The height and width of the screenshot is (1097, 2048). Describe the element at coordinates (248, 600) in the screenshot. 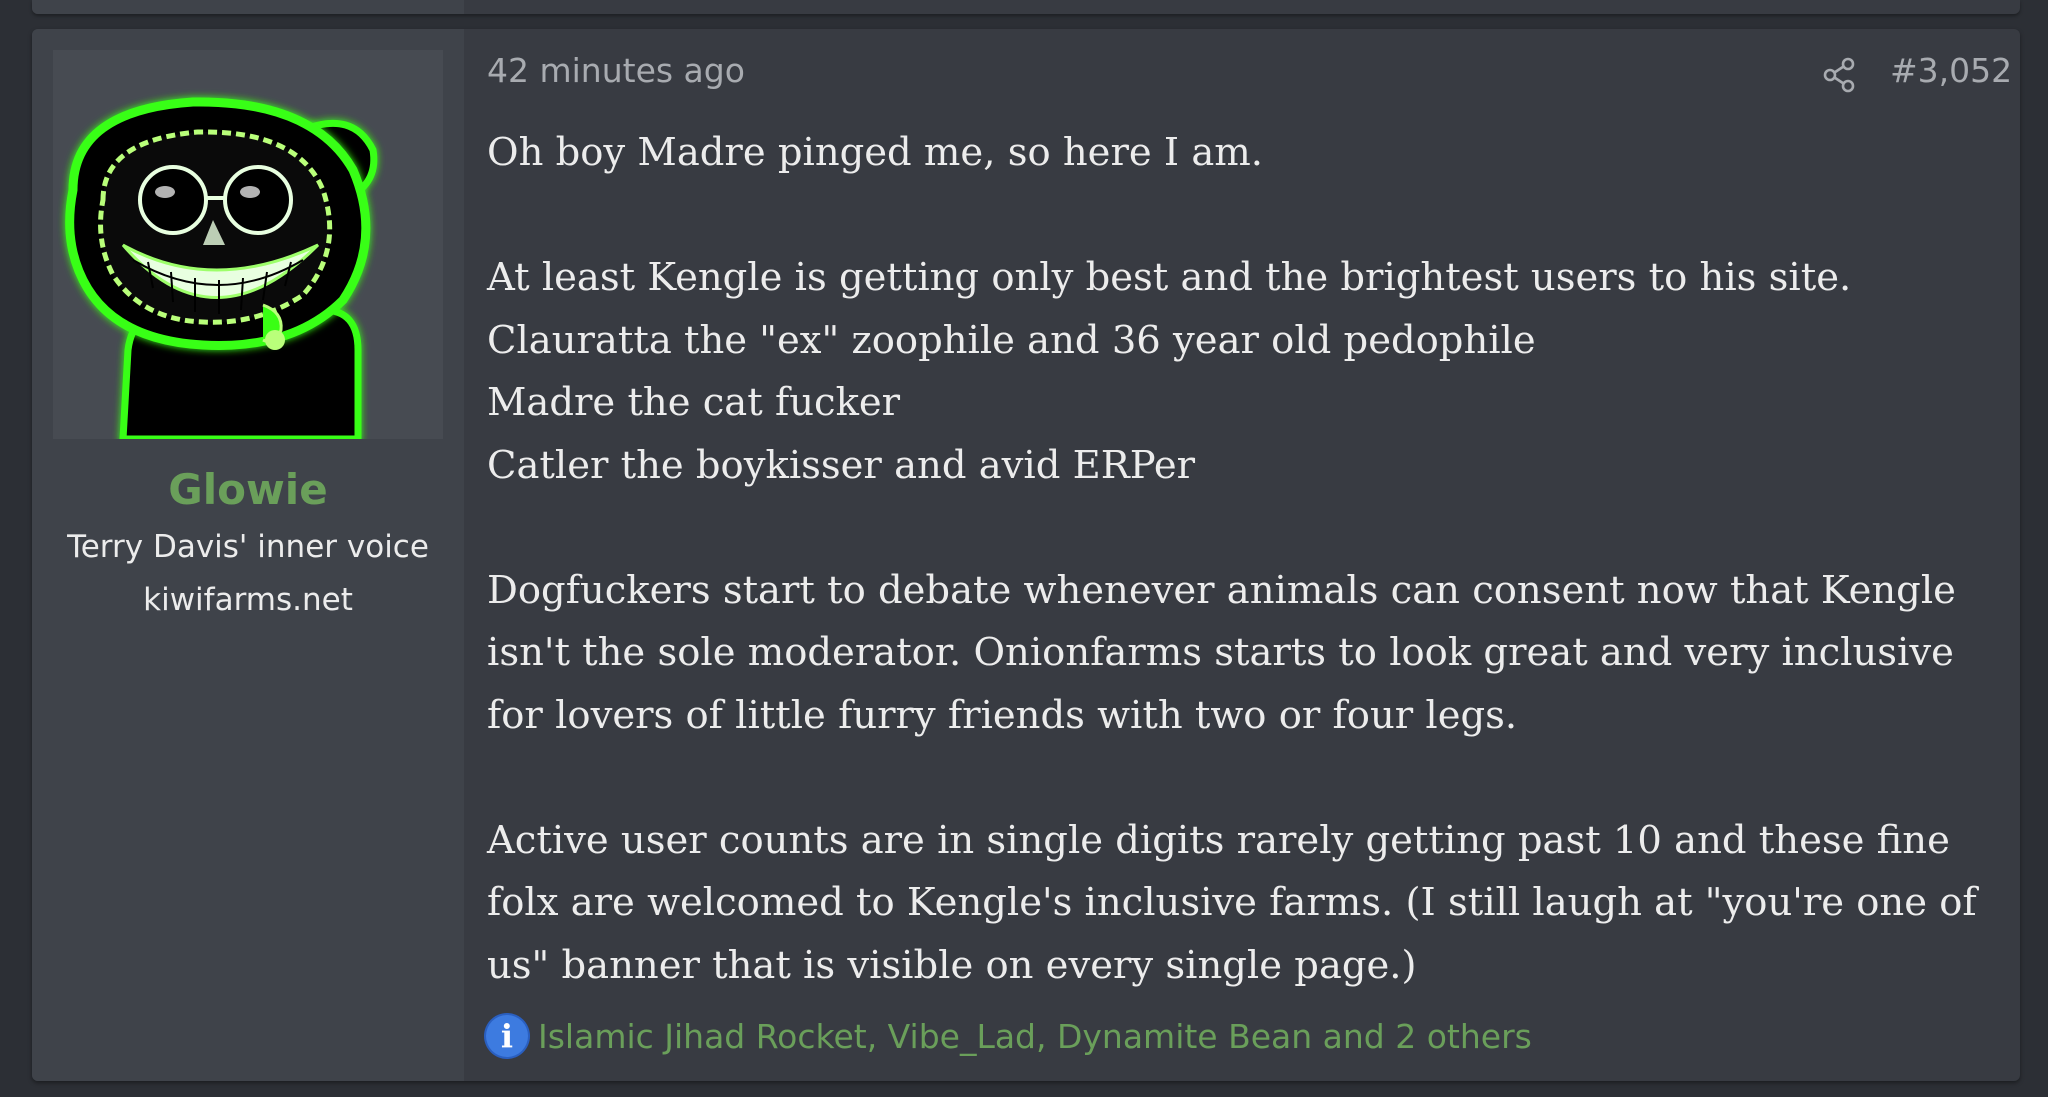

I see `user-banner: kiwifarms.net` at that location.